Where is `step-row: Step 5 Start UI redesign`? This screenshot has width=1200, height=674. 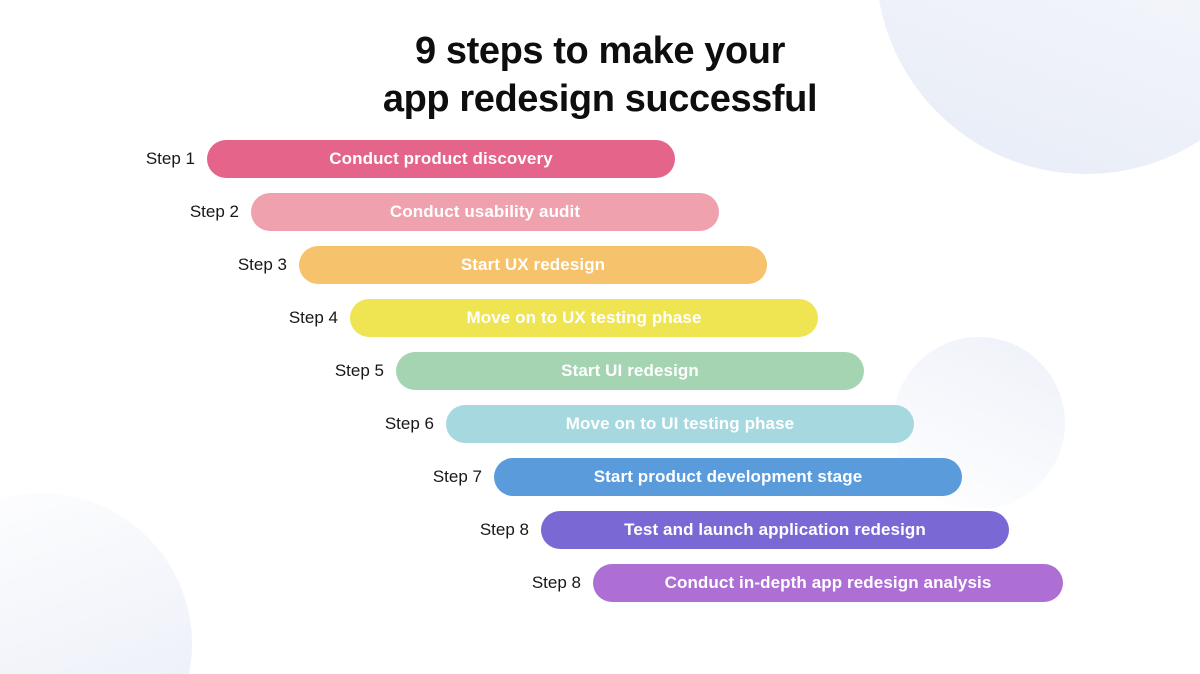 step-row: Step 5 Start UI redesign is located at coordinates (600, 378).